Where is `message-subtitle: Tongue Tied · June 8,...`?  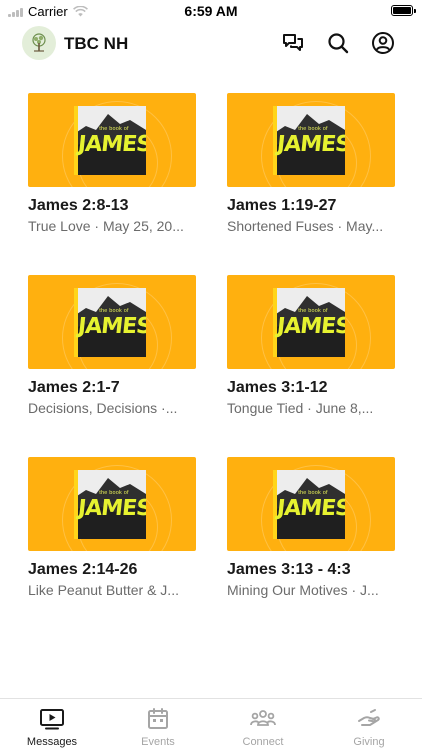
message-subtitle: Tongue Tied · June 8,... is located at coordinates (300, 408).